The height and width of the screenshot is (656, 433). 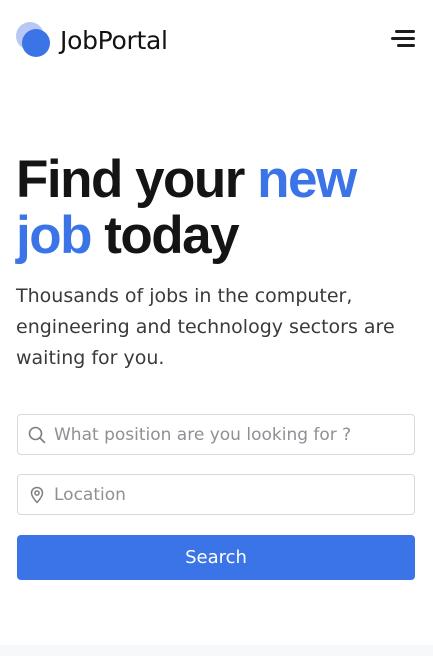 I want to click on location-field, so click(x=216, y=494).